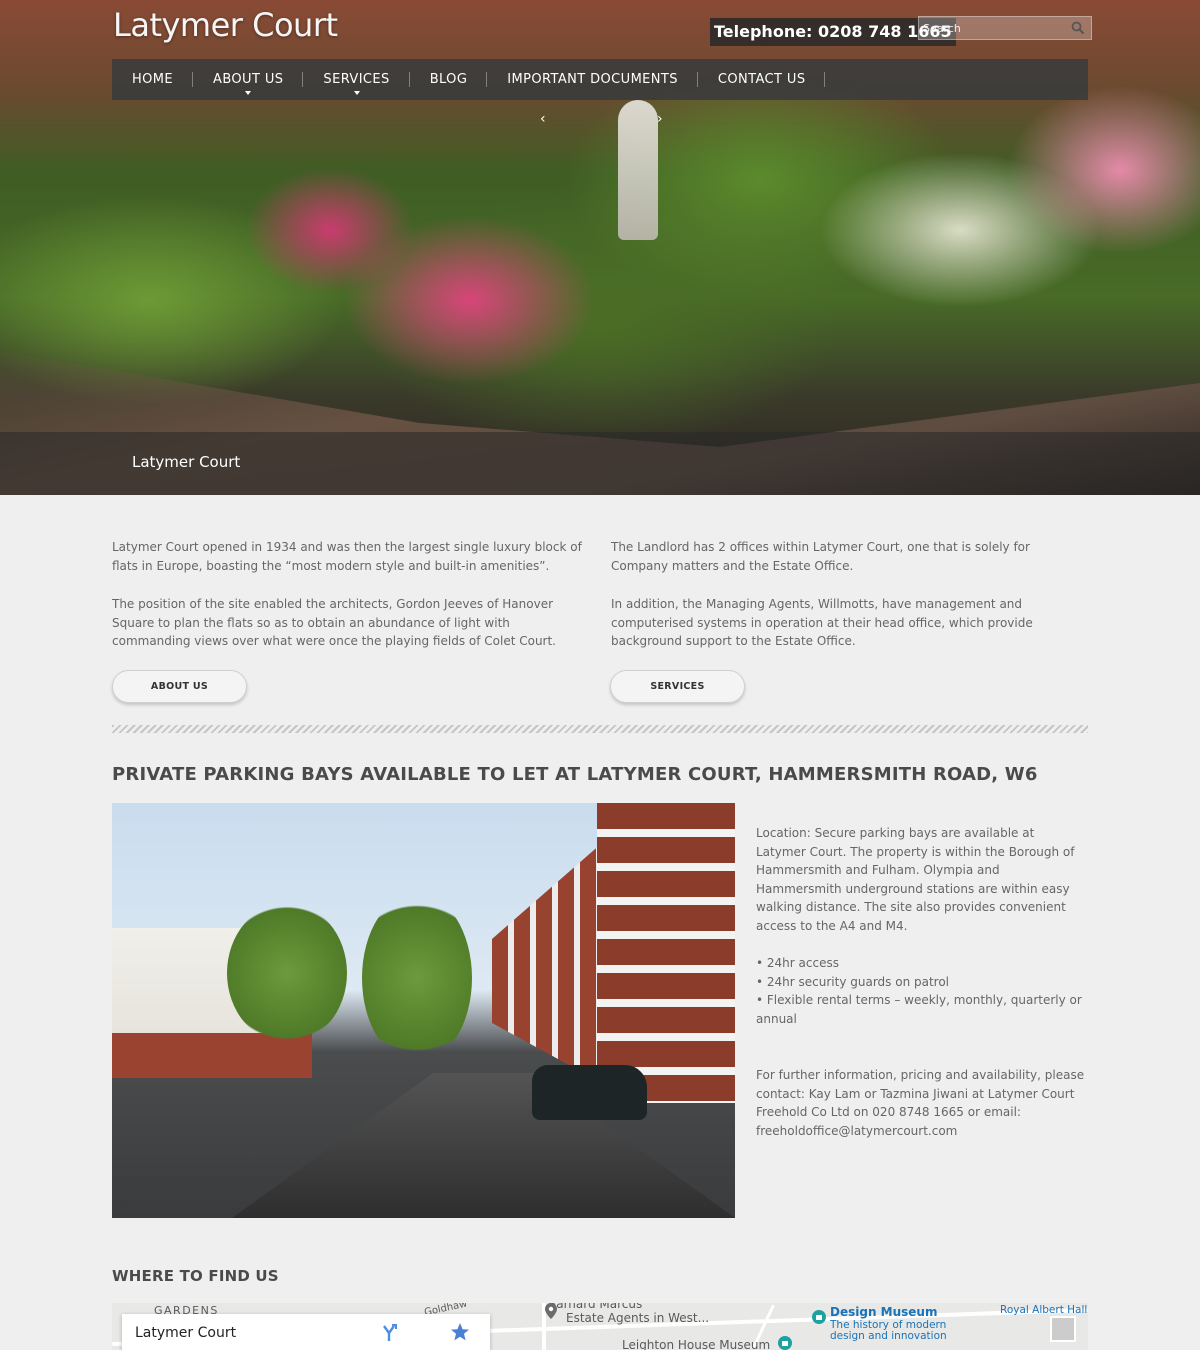 The image size is (1200, 1350). Describe the element at coordinates (547, 963) in the screenshot. I see `photo-building-mid` at that location.